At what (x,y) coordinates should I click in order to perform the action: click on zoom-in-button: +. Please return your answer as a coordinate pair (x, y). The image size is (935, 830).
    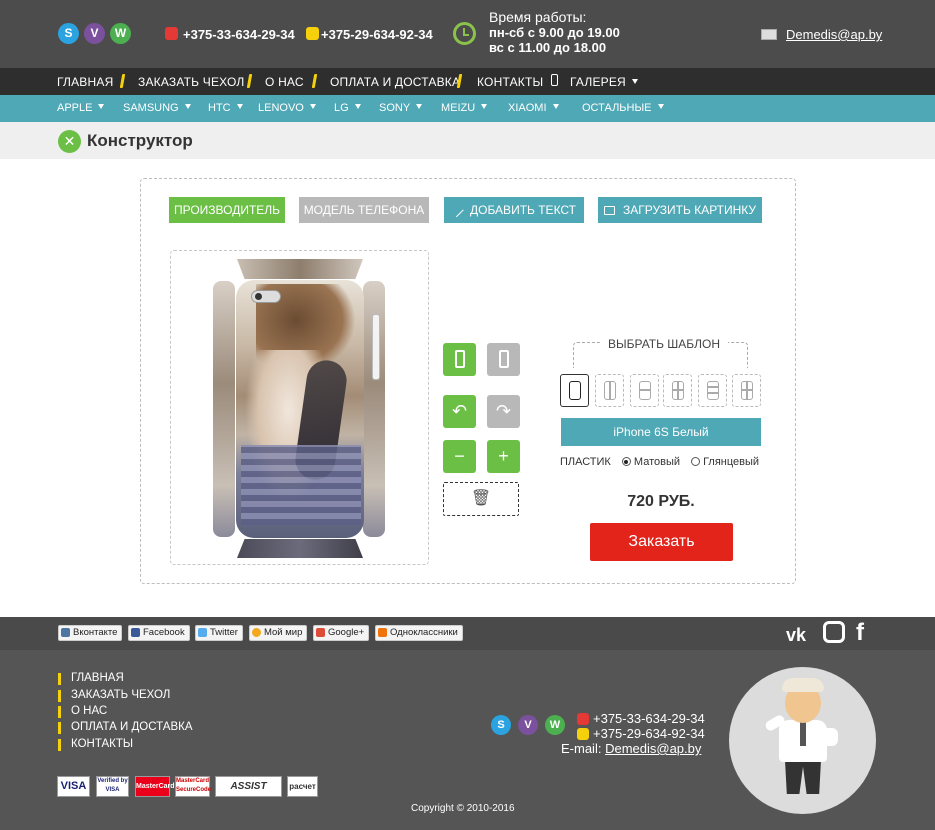
    Looking at the image, I should click on (503, 456).